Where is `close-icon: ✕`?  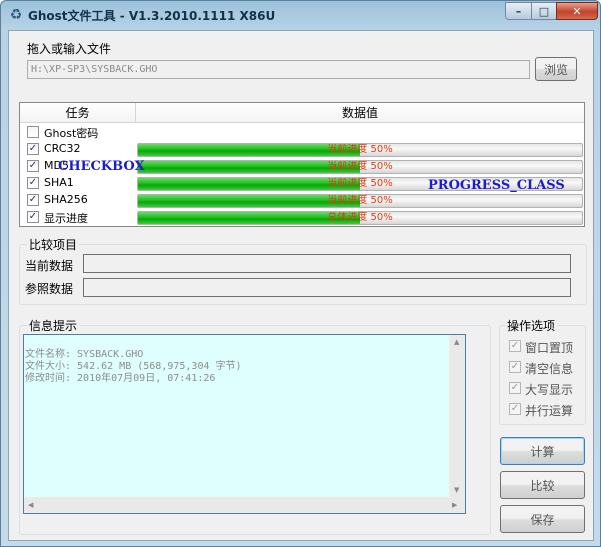
close-icon: ✕ is located at coordinates (577, 11).